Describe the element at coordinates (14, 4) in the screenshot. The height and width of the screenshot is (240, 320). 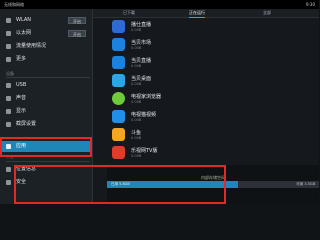
I see `status-title: 无线和网络` at that location.